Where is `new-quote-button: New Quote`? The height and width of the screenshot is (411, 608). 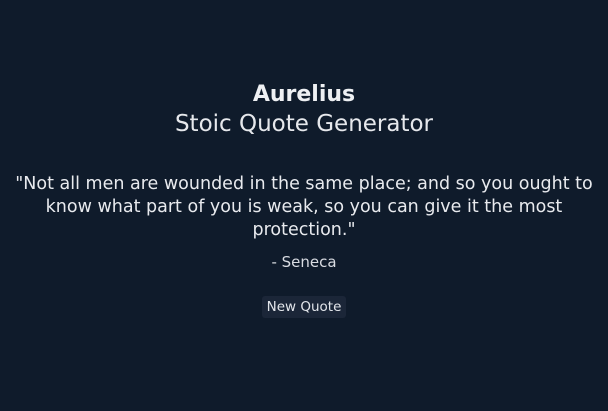 new-quote-button: New Quote is located at coordinates (304, 307).